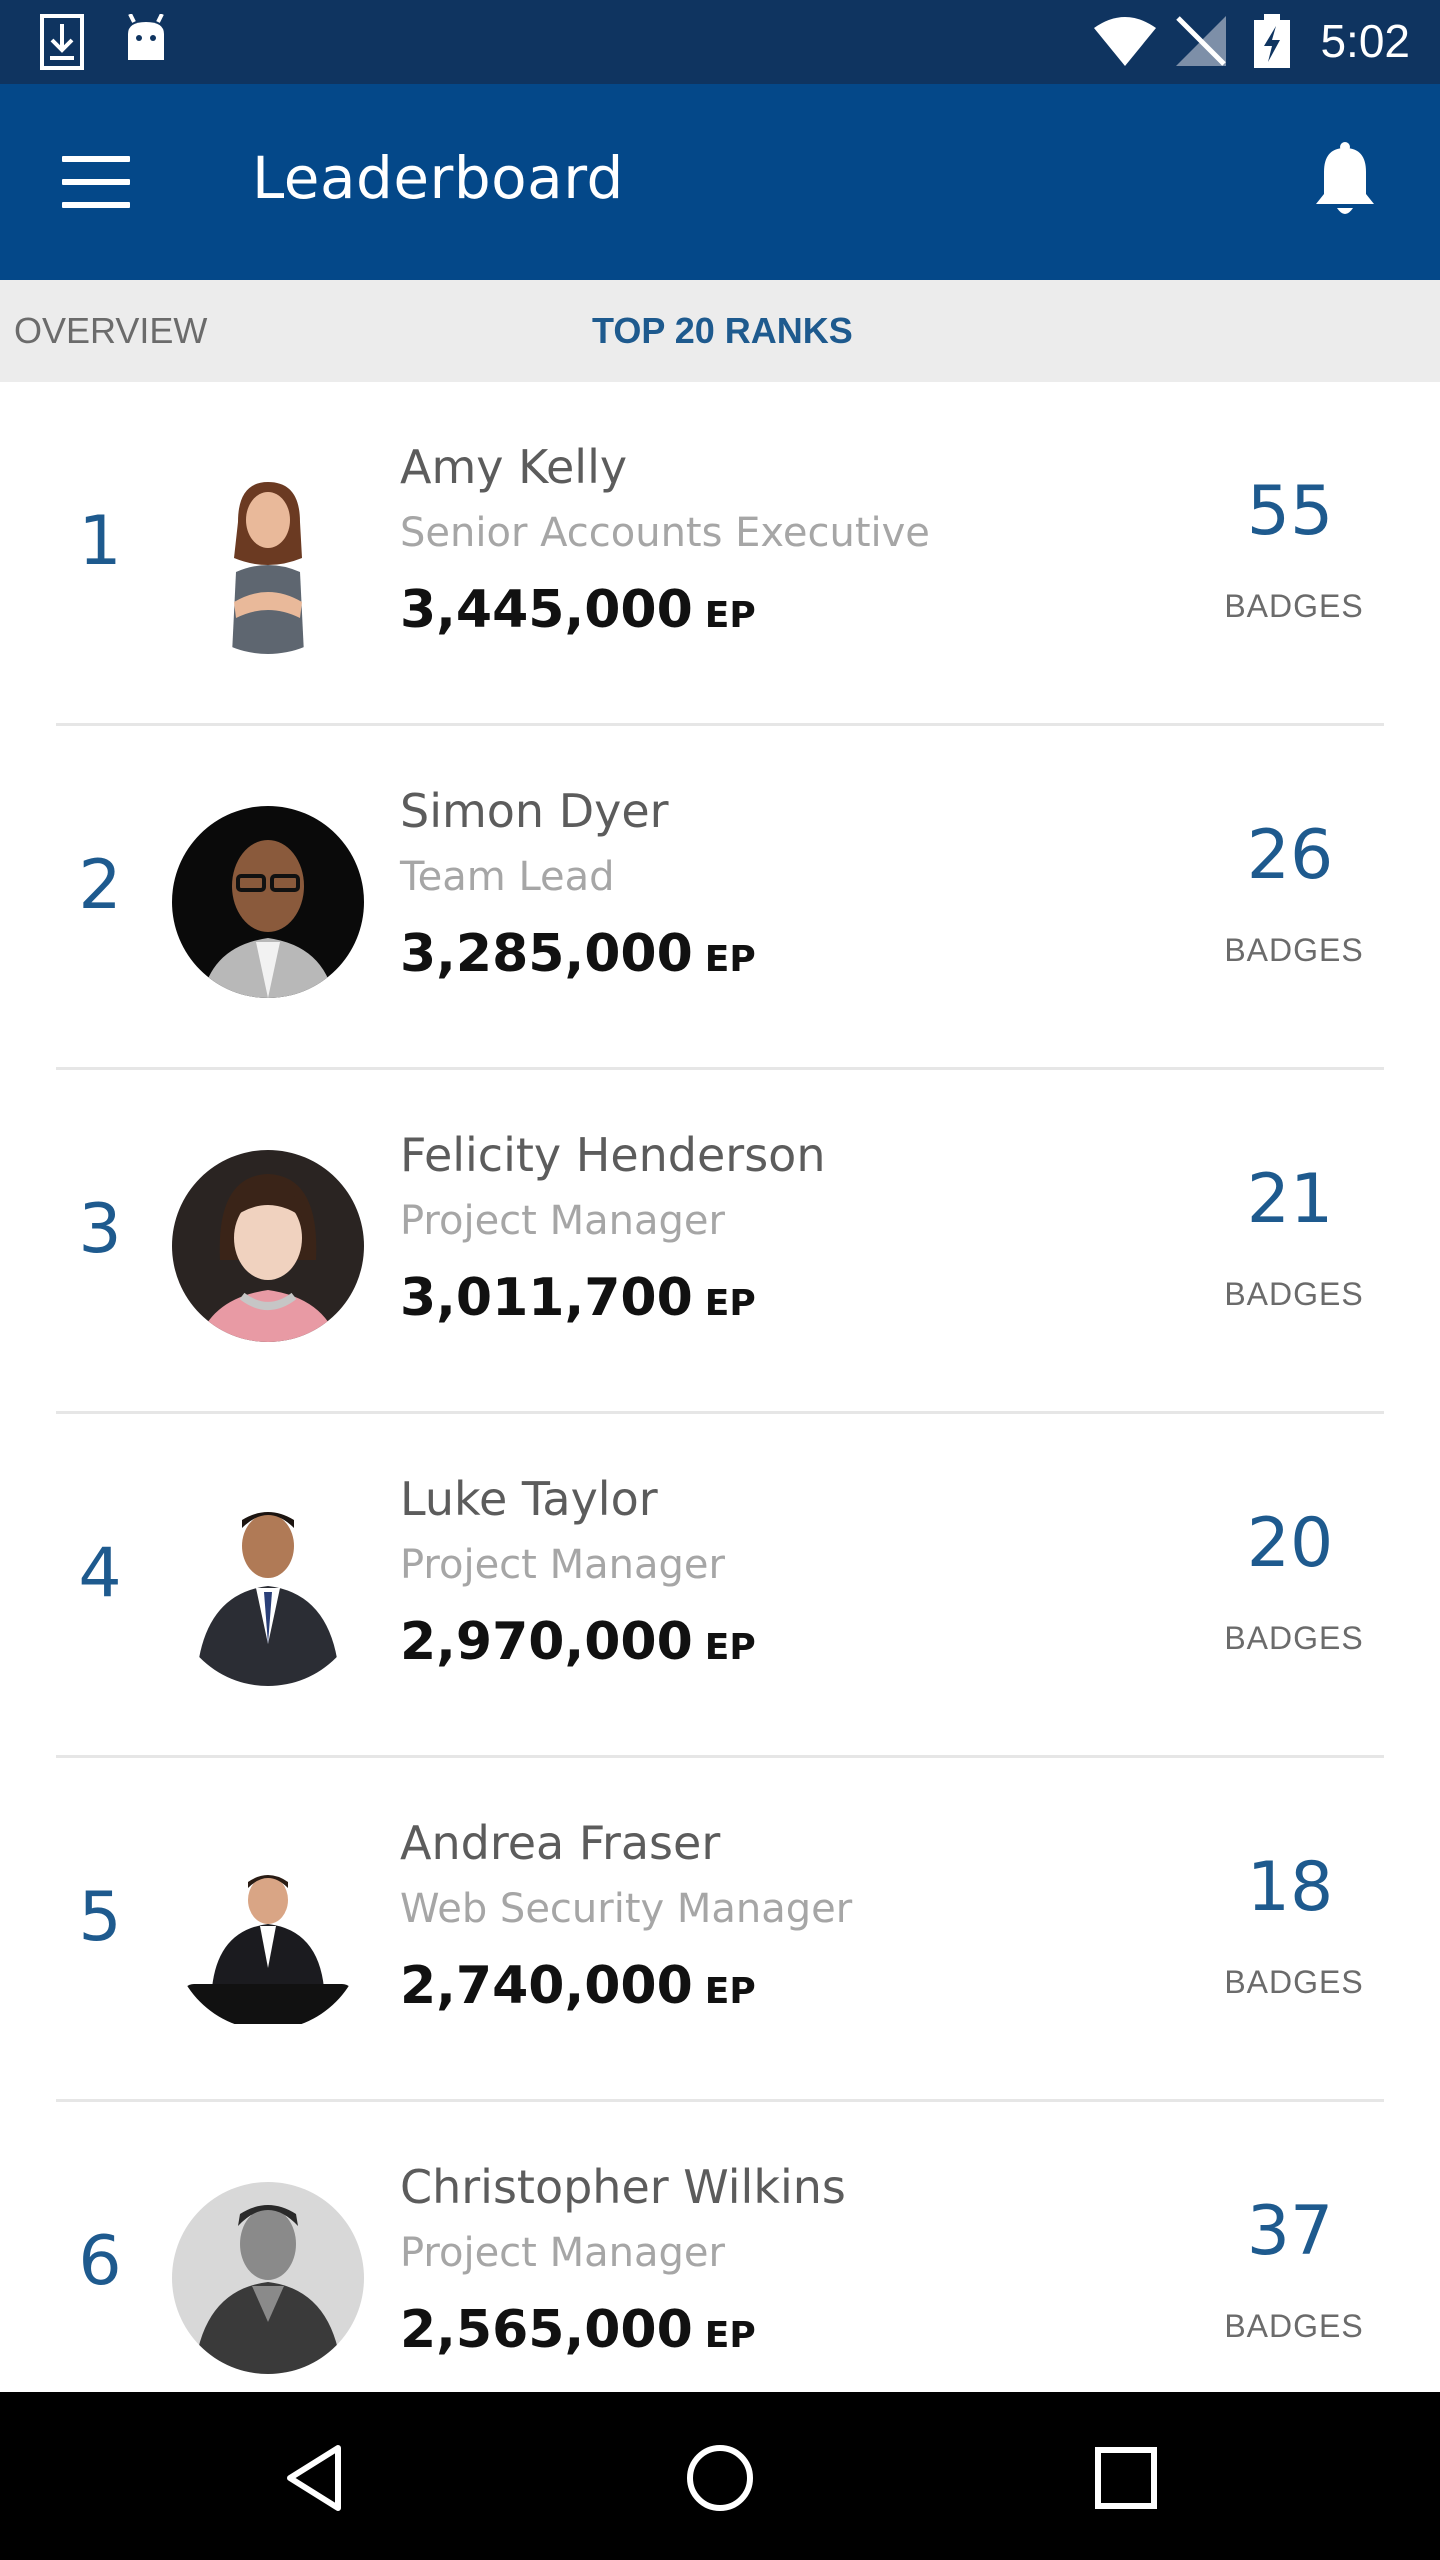 The image size is (1440, 2560). What do you see at coordinates (546, 2330) in the screenshot?
I see `points-value: 2,565,000` at bounding box center [546, 2330].